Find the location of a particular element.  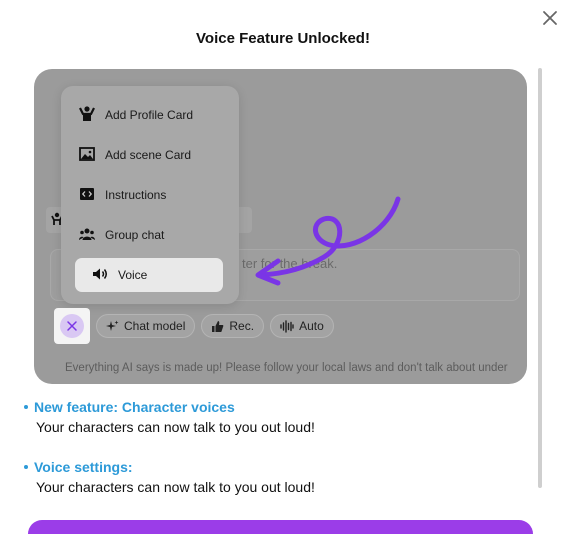

rec-pill: Rec. is located at coordinates (233, 326).